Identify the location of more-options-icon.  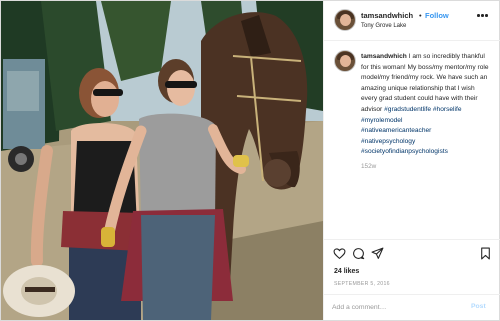
(482, 15).